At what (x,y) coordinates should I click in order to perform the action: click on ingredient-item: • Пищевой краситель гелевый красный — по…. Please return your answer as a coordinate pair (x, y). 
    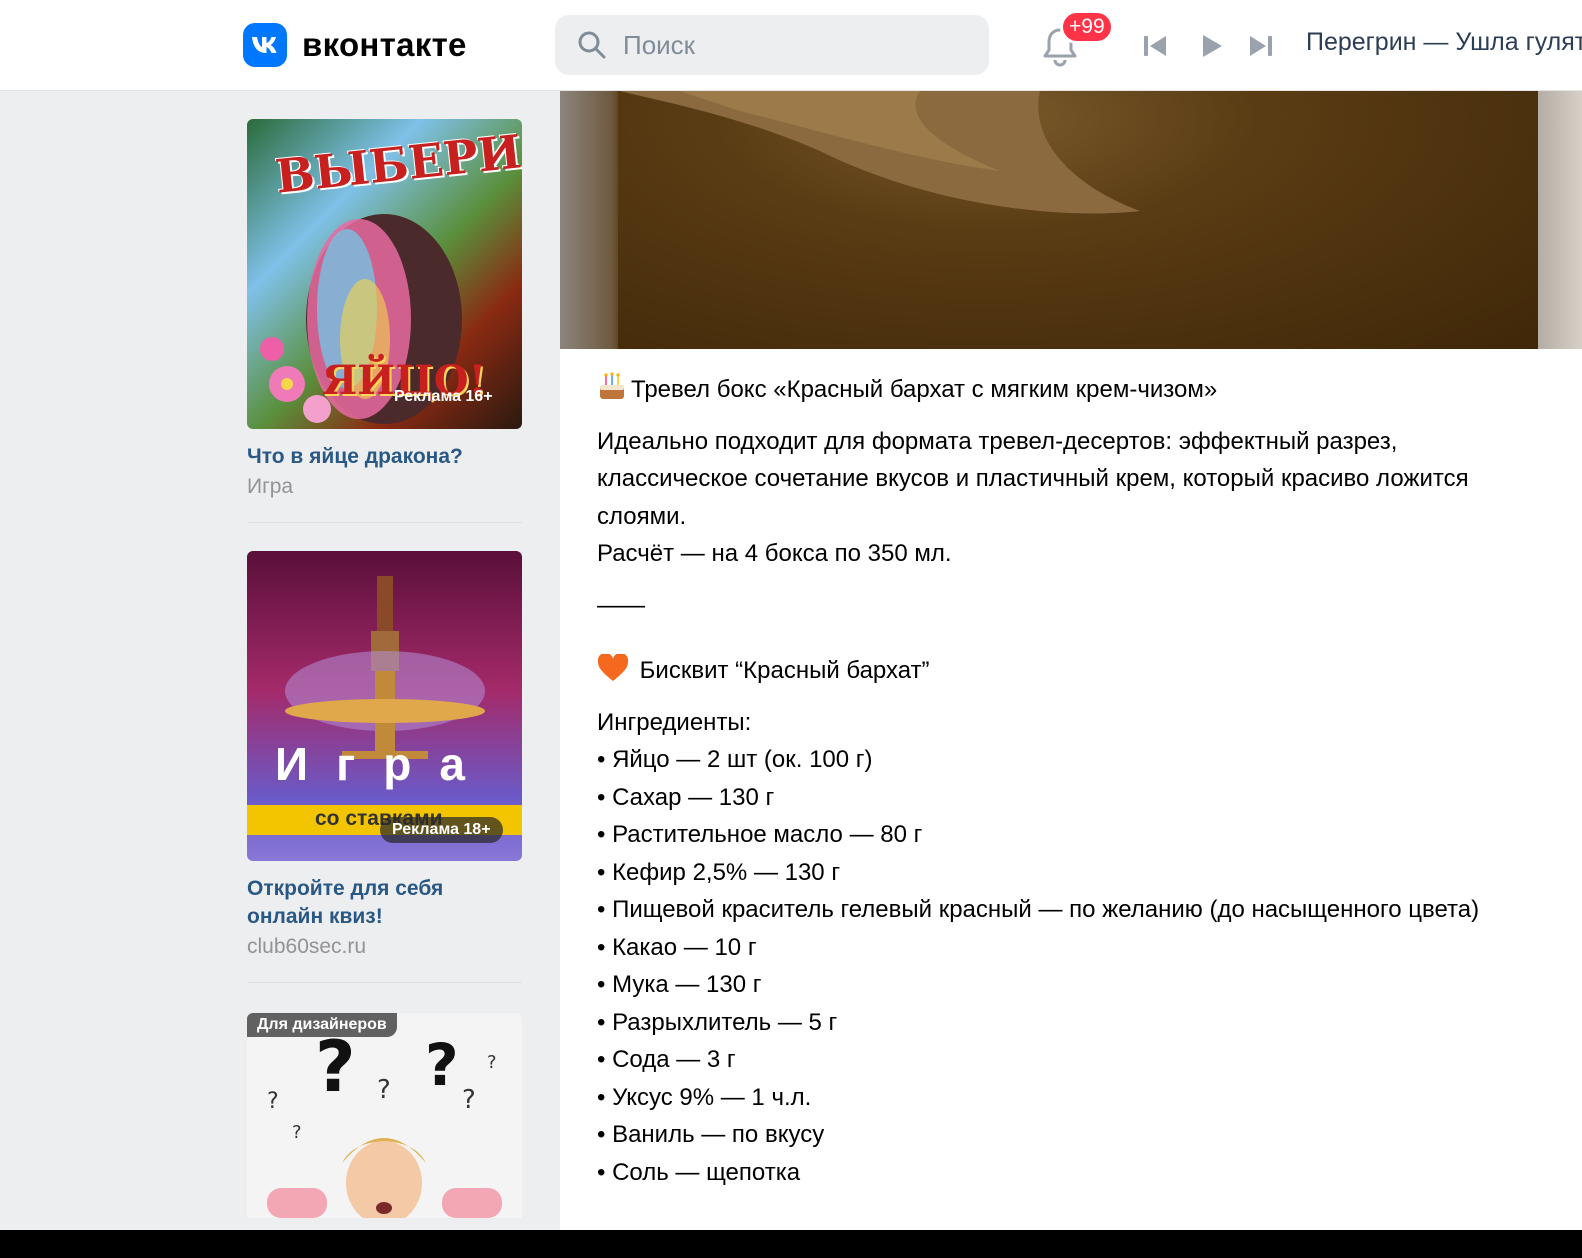
    Looking at the image, I should click on (1038, 909).